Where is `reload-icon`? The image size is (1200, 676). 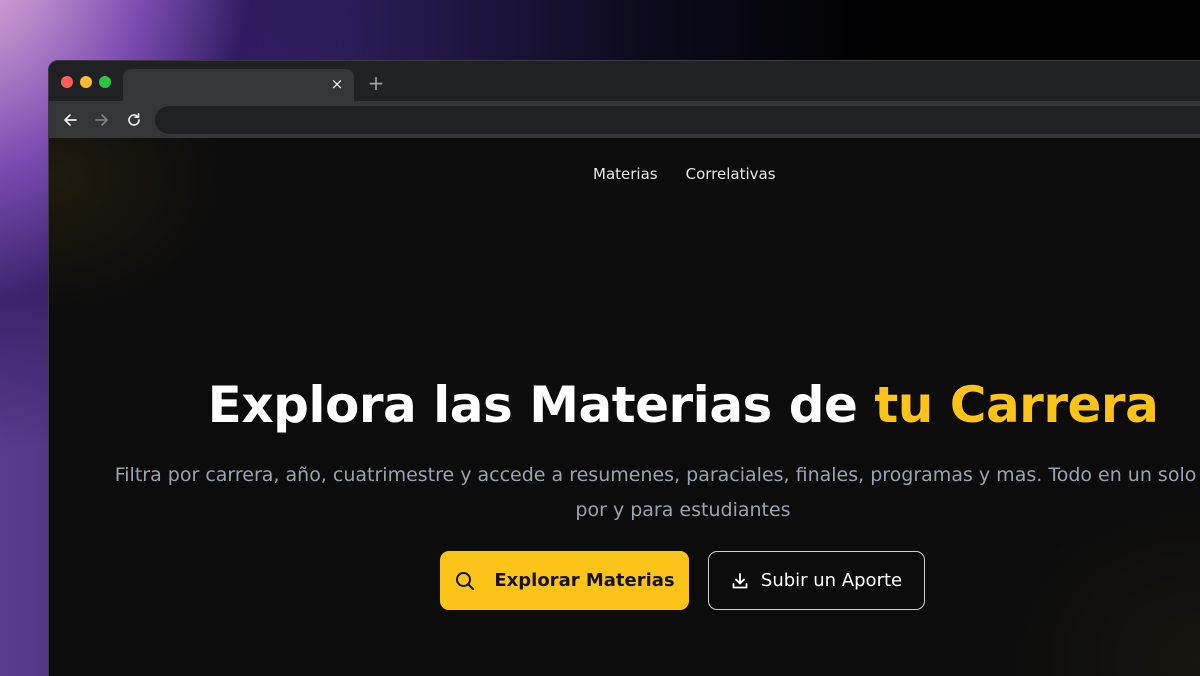 reload-icon is located at coordinates (134, 119).